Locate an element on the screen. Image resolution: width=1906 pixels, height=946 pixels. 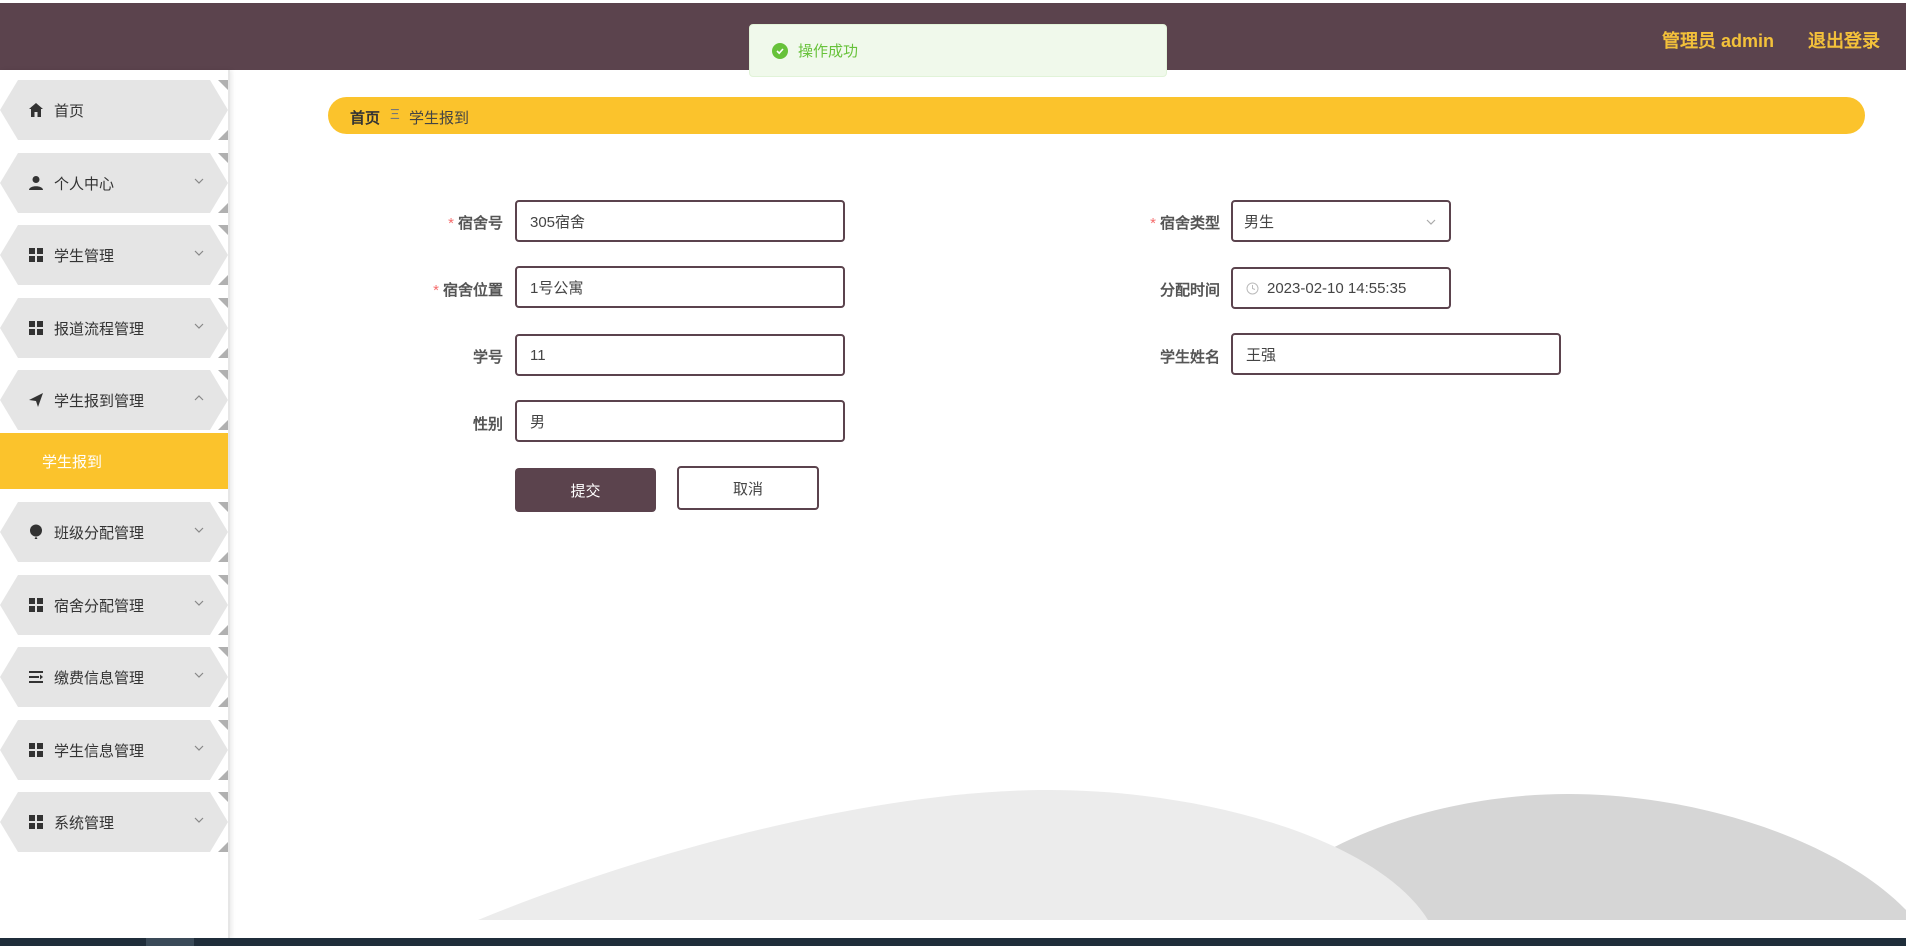
check-circle-icon is located at coordinates (780, 50).